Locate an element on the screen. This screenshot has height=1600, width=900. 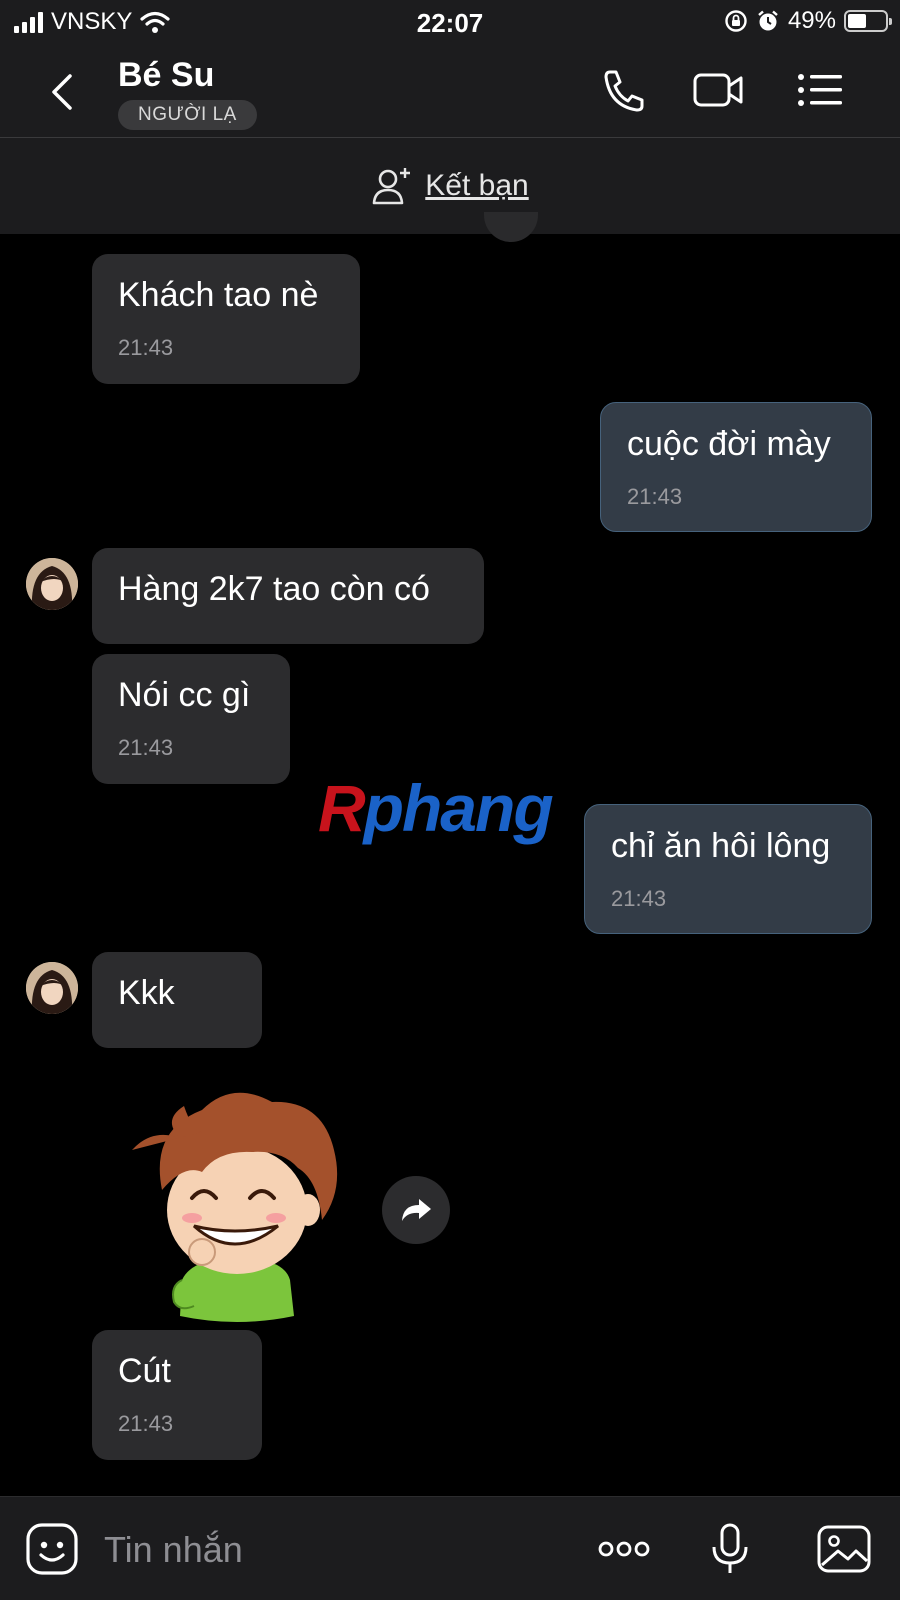
add-friend-bar: Kết bạn is located at coordinates (450, 186).